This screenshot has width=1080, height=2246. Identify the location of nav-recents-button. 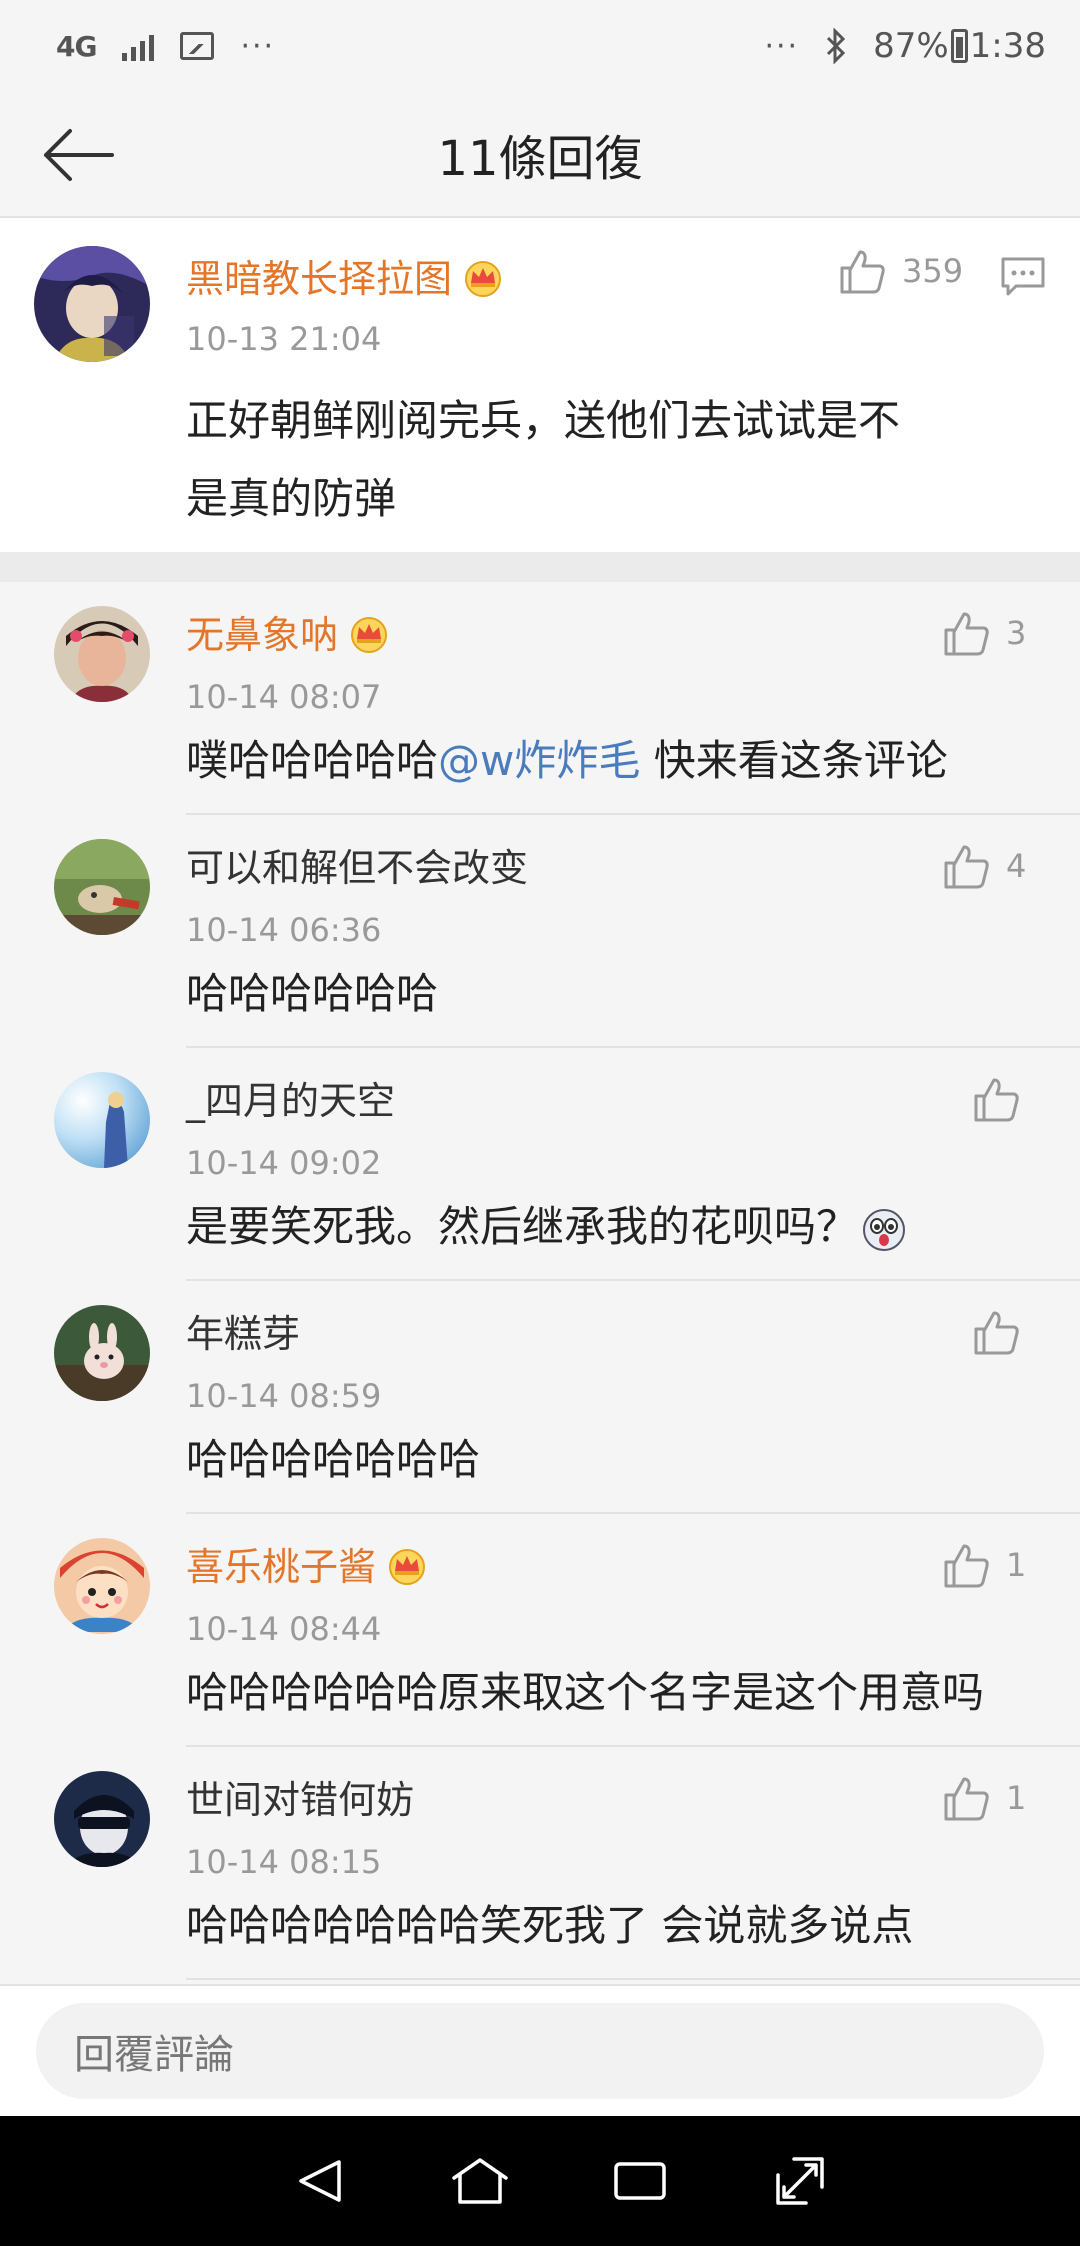
(640, 2181).